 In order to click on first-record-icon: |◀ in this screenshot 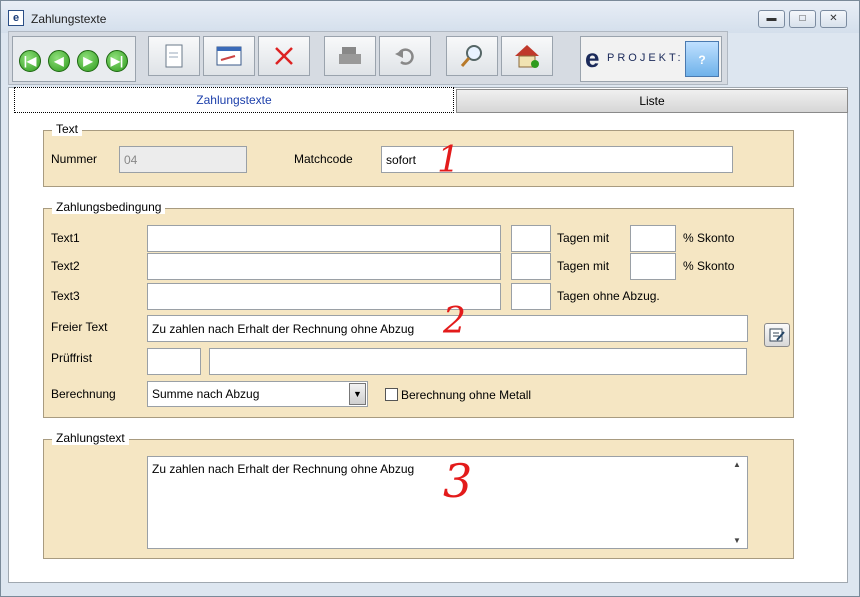, I will do `click(30, 61)`.